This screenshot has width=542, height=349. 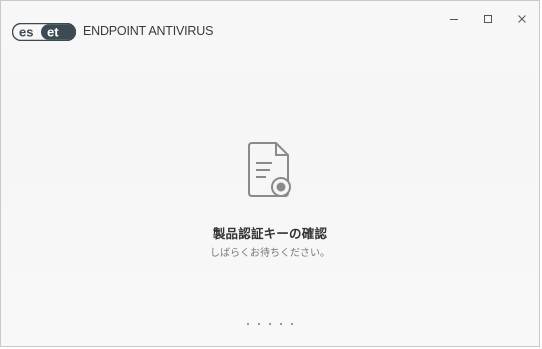 I want to click on title-bar: es et eset ENDPOINT ANTIVIRUS, so click(x=270, y=24).